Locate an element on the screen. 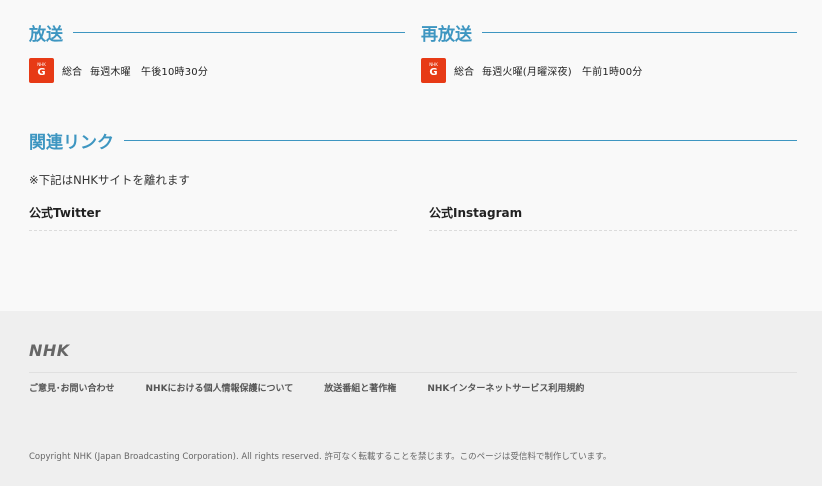  related-links-section-title: 関連リンク is located at coordinates (413, 141).